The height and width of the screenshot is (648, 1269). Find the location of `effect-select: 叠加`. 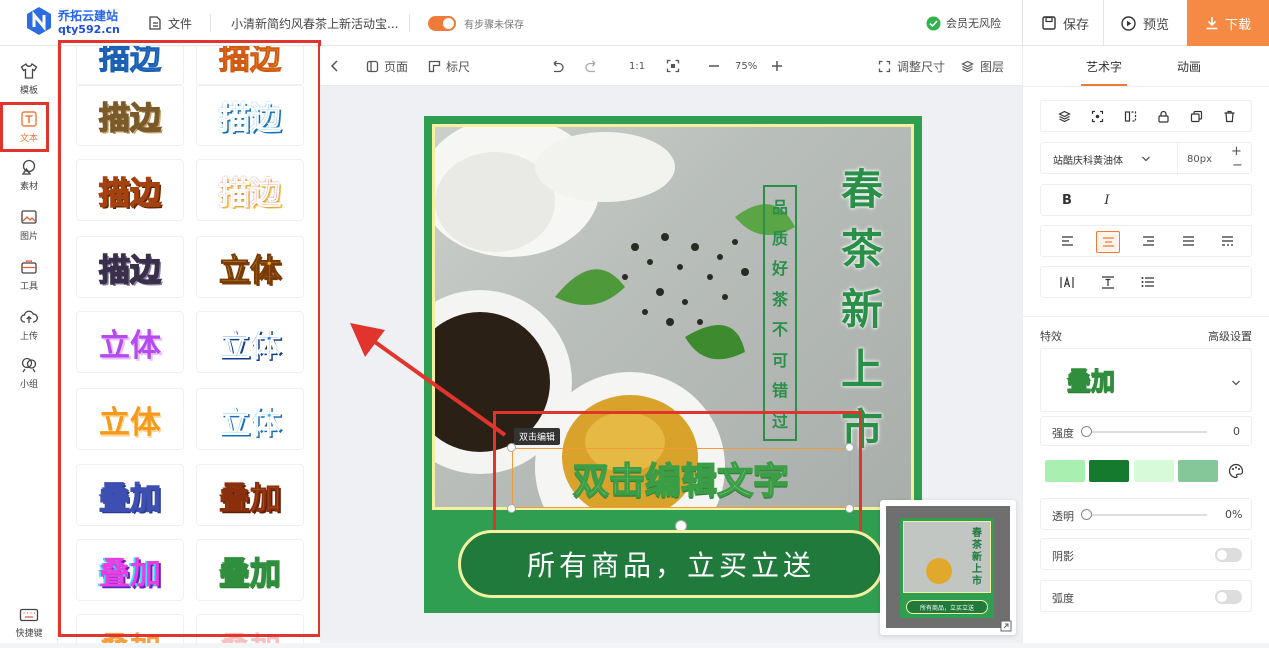

effect-select: 叠加 is located at coordinates (1146, 380).